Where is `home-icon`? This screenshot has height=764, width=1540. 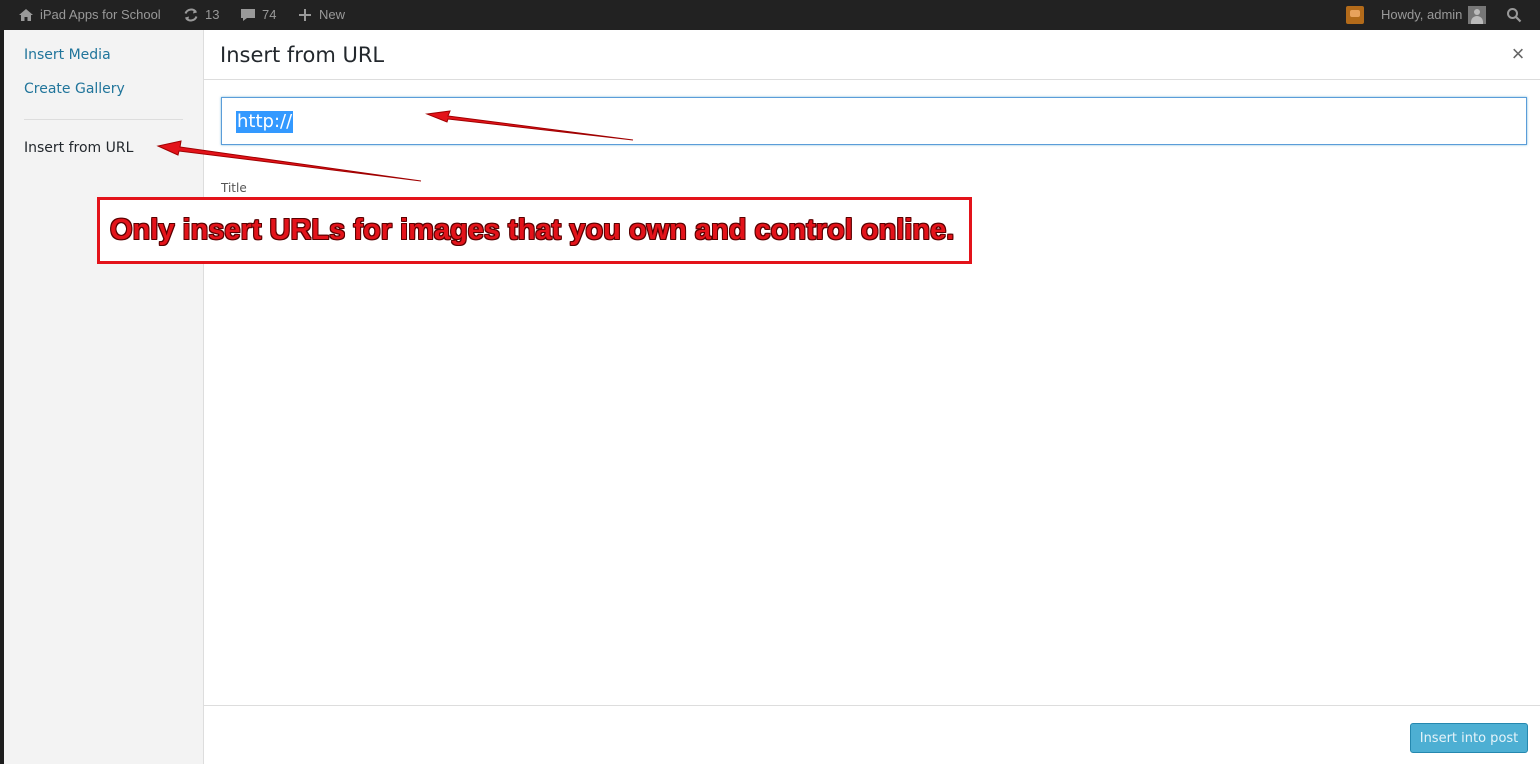
home-icon is located at coordinates (26, 15).